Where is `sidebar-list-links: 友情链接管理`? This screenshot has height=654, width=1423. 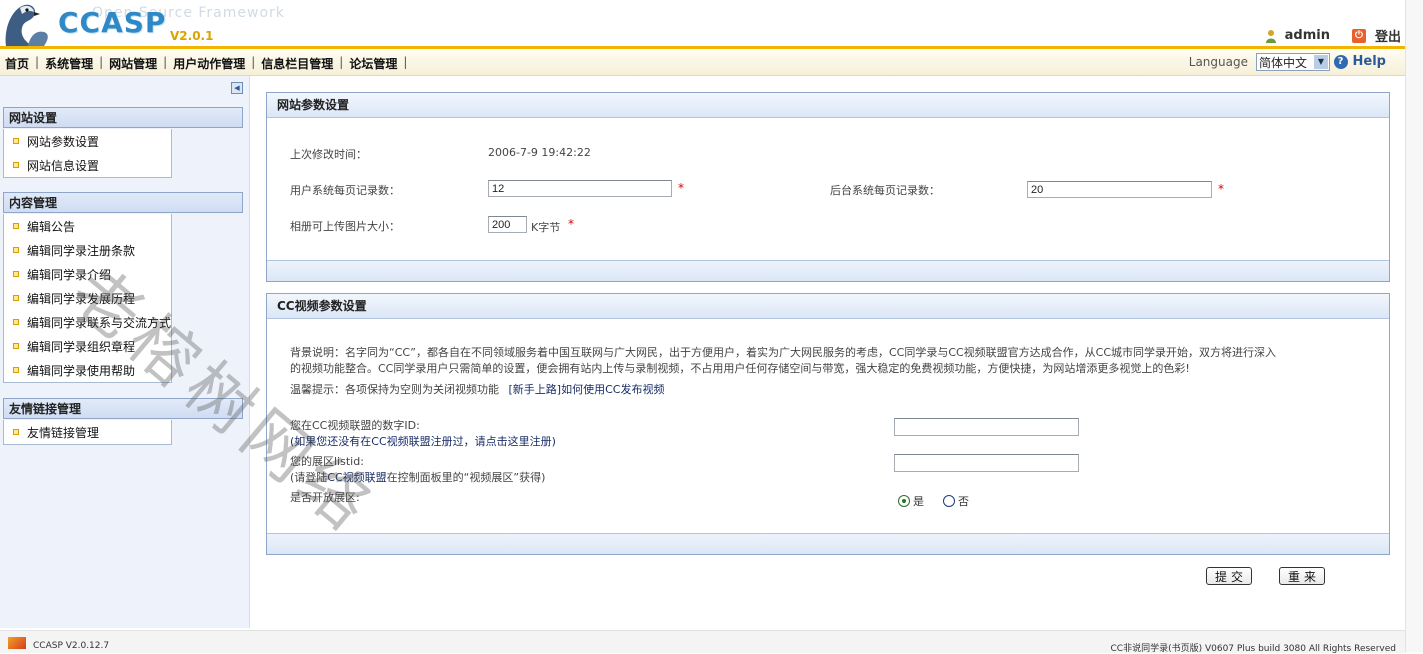 sidebar-list-links: 友情链接管理 is located at coordinates (87, 432).